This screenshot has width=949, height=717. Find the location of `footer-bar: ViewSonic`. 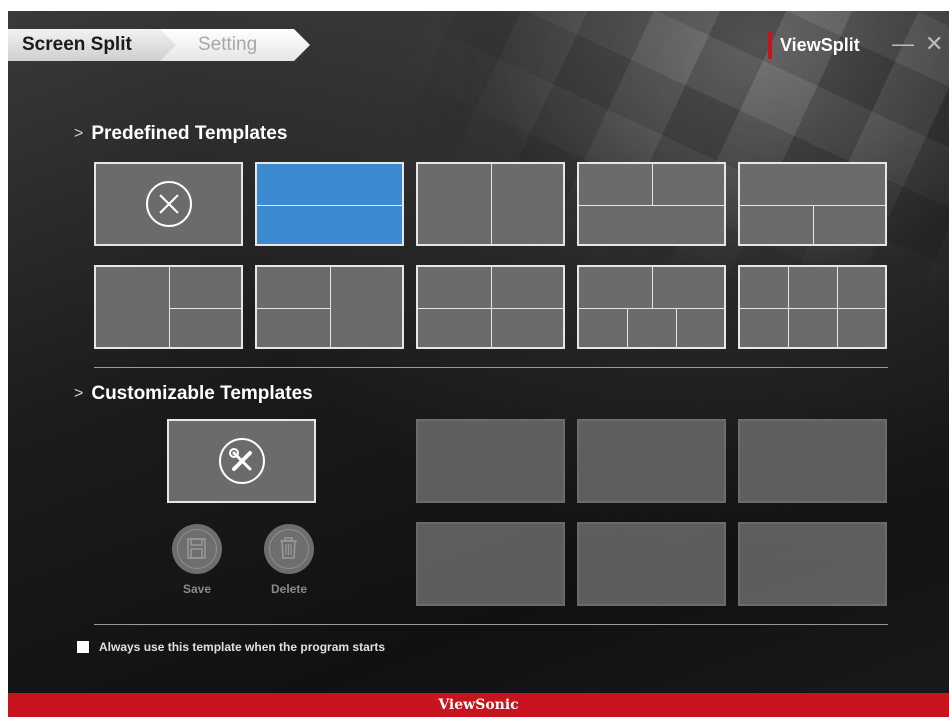

footer-bar: ViewSonic is located at coordinates (478, 705).